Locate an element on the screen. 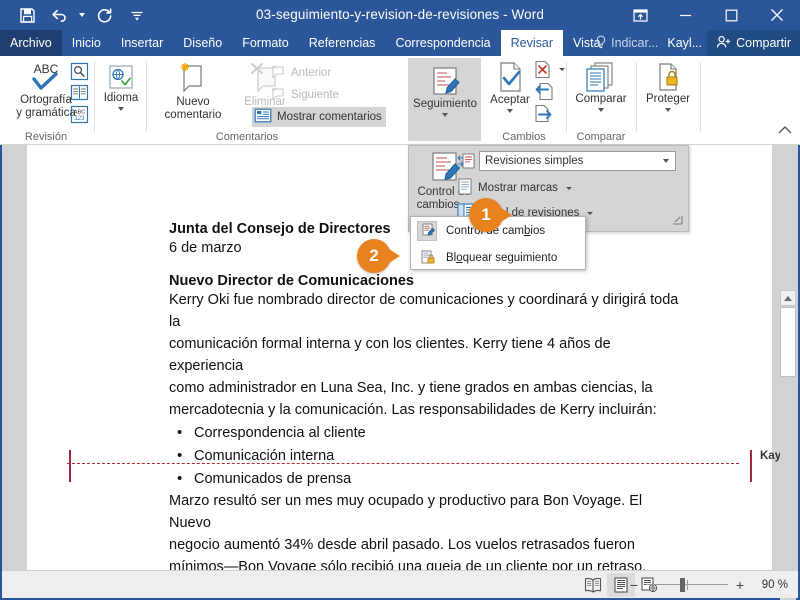 The width and height of the screenshot is (800, 600). read-mode-icon is located at coordinates (593, 585).